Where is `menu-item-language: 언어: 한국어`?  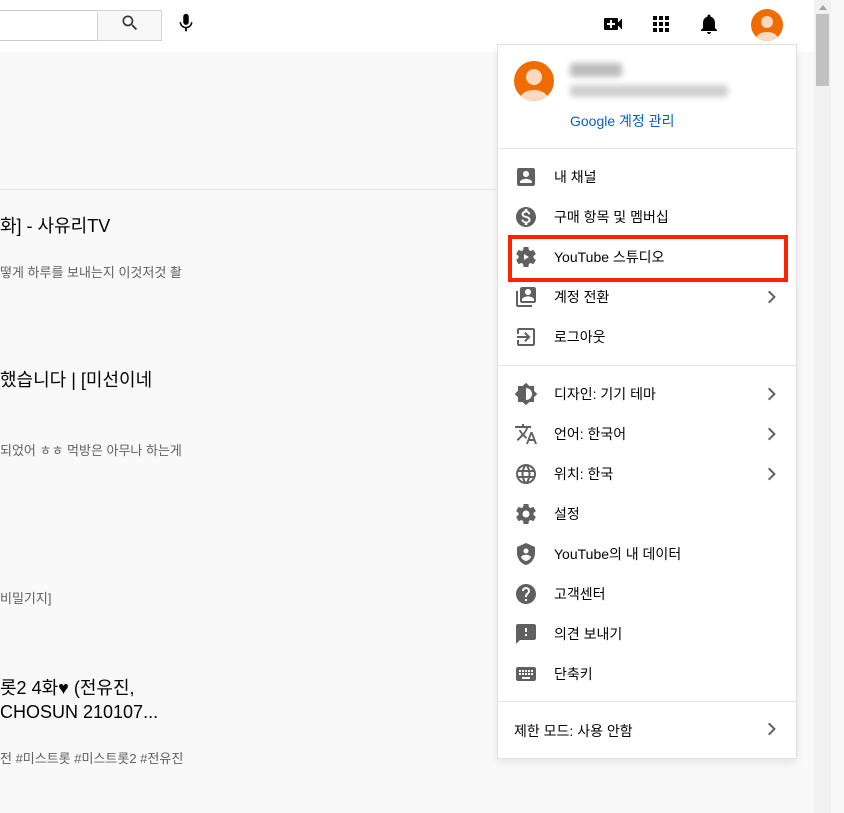
menu-item-language: 언어: 한국어 is located at coordinates (647, 434).